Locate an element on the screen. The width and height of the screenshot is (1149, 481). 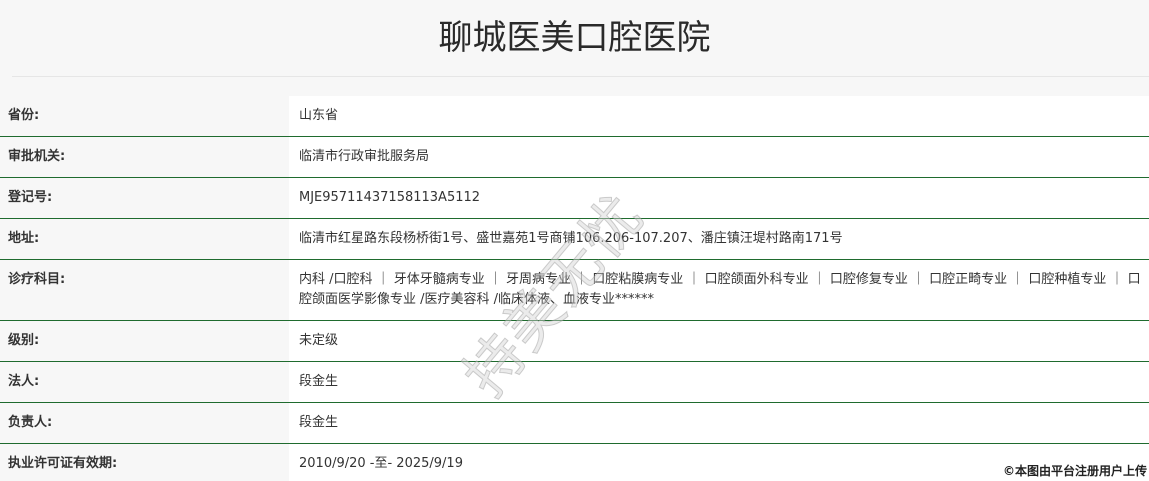
row-label: 审批机关: is located at coordinates (144, 157).